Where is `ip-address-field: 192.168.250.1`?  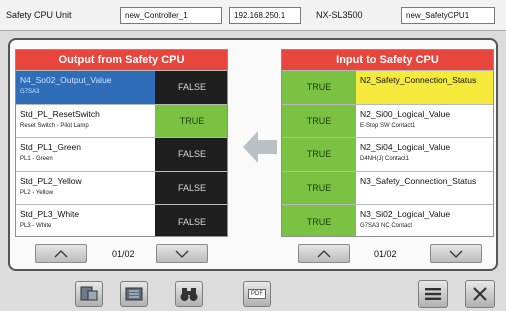
ip-address-field: 192.168.250.1 is located at coordinates (265, 15).